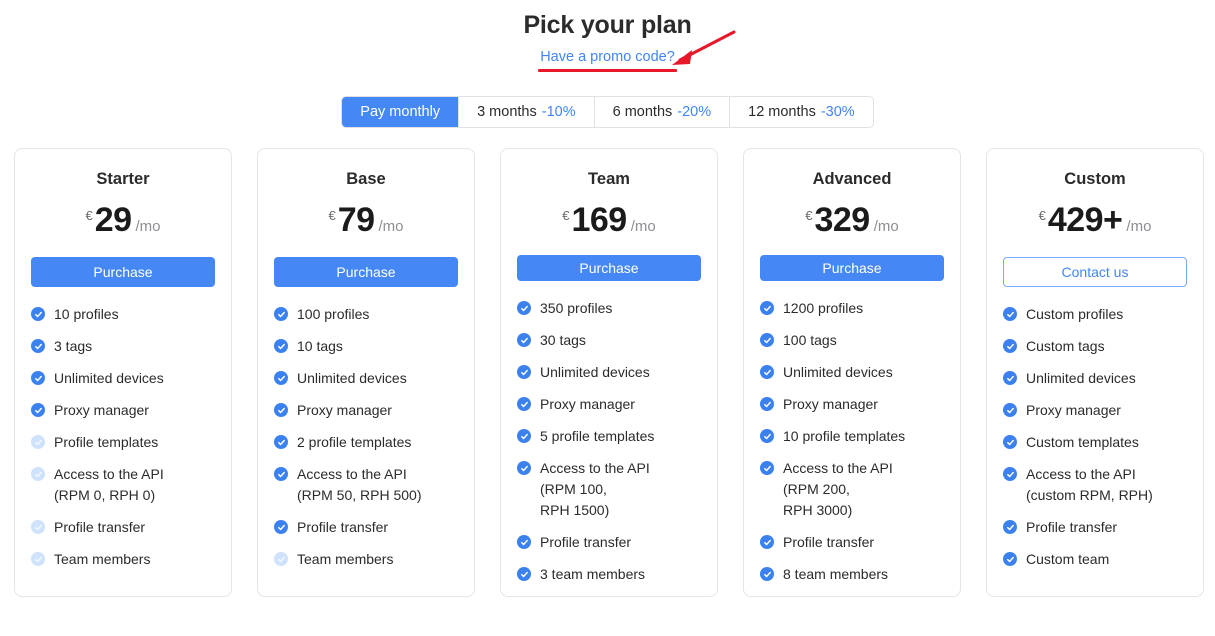 Image resolution: width=1215 pixels, height=636 pixels. Describe the element at coordinates (852, 220) in the screenshot. I see `plan-price: €329/mo` at that location.